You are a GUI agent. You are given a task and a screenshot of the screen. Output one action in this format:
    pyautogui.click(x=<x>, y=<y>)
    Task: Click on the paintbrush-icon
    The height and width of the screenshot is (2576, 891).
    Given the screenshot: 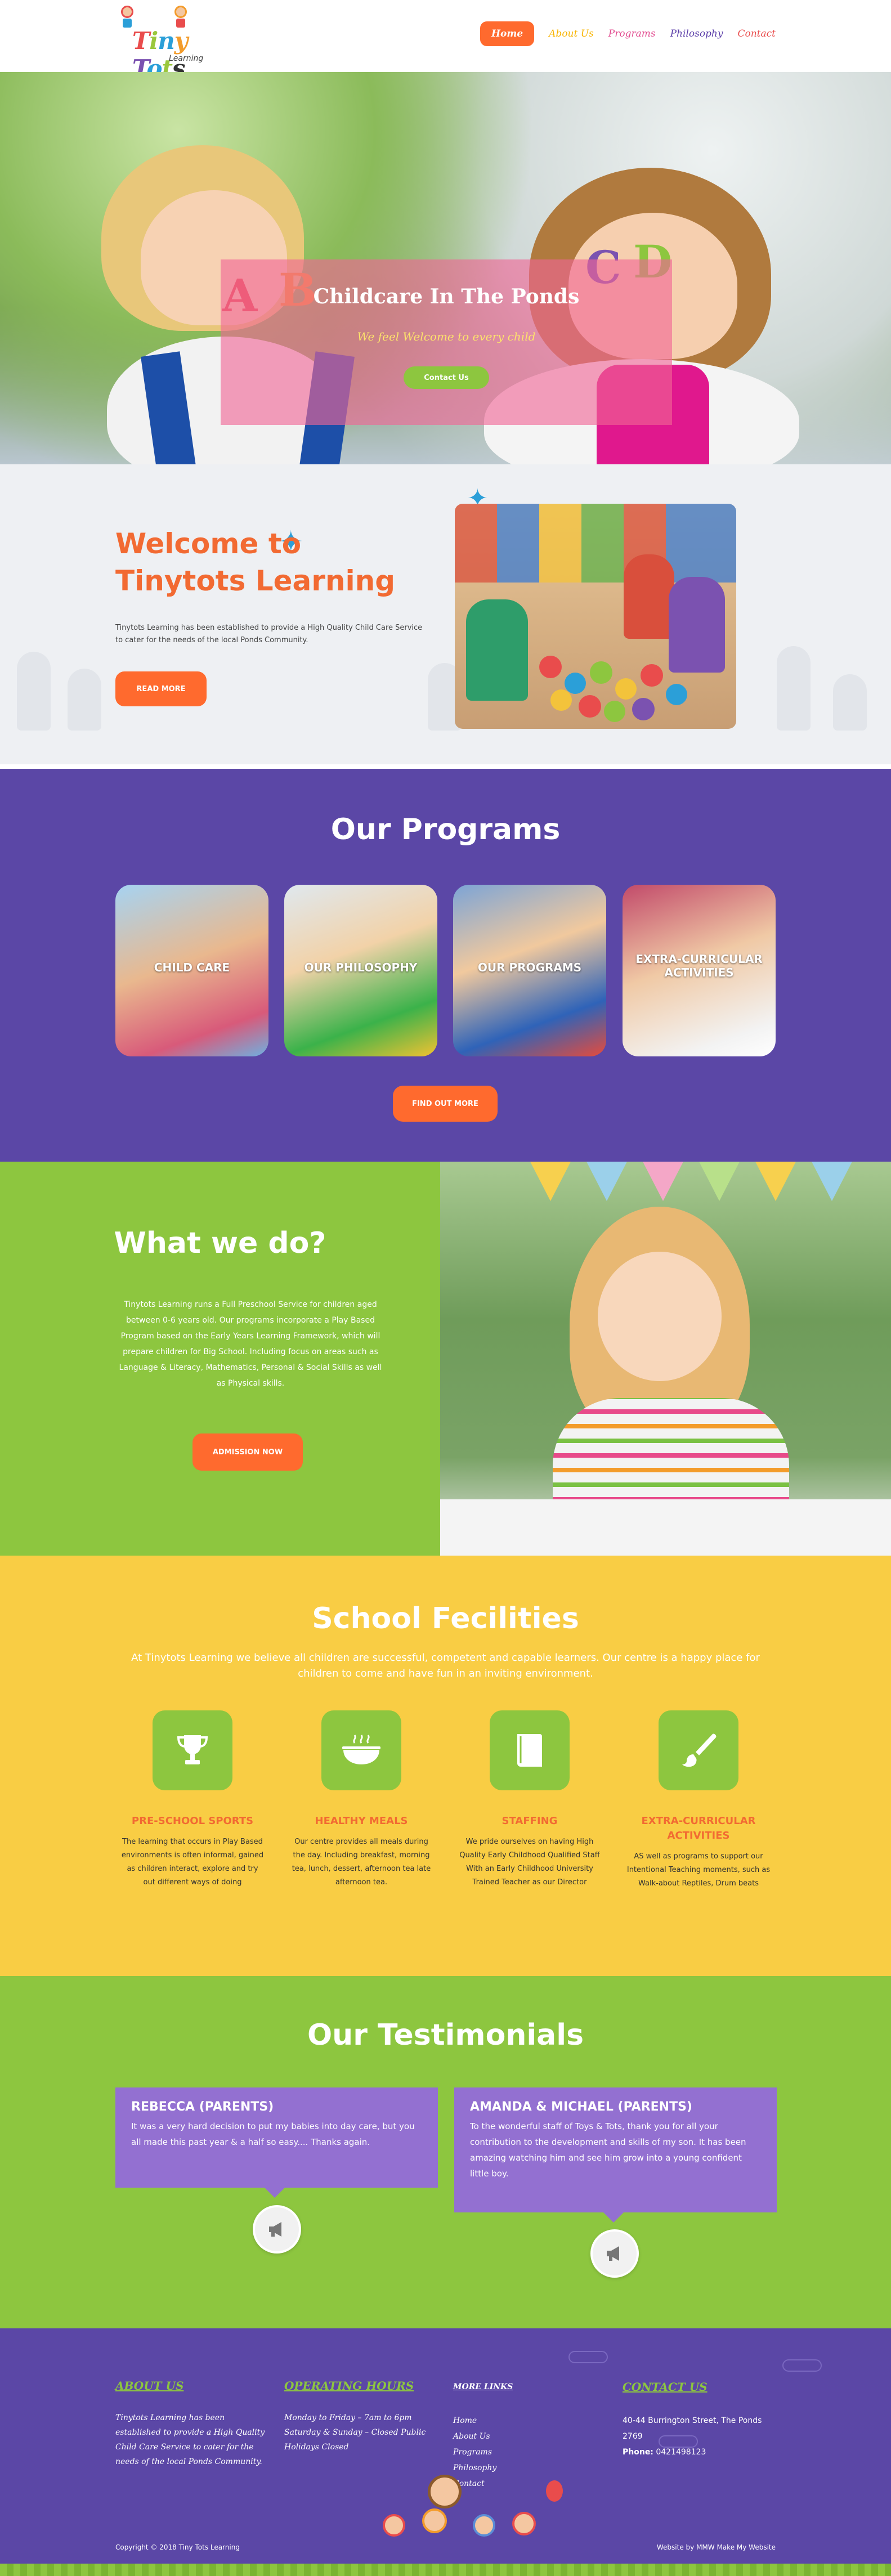 What is the action you would take?
    pyautogui.click(x=698, y=1750)
    